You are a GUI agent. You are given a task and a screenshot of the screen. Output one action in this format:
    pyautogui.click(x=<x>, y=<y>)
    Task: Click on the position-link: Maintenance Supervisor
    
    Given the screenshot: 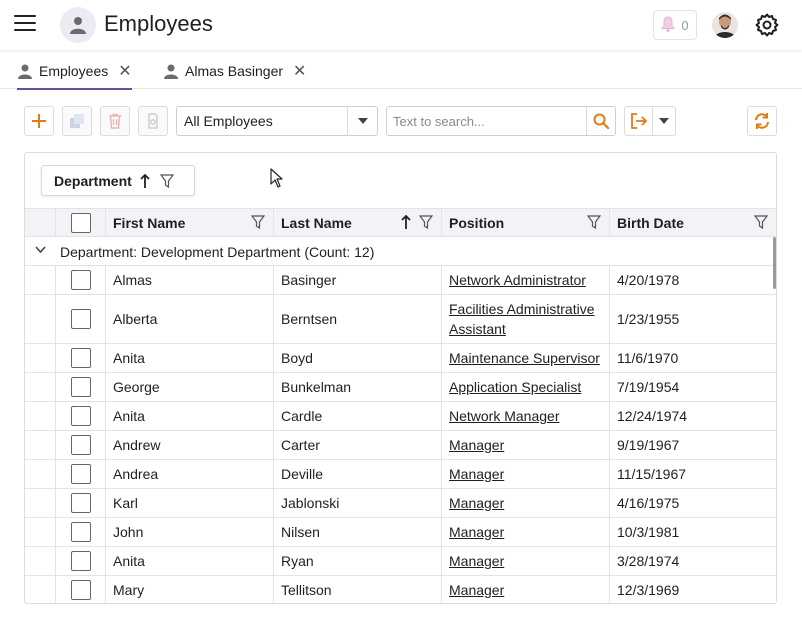 What is the action you would take?
    pyautogui.click(x=524, y=358)
    